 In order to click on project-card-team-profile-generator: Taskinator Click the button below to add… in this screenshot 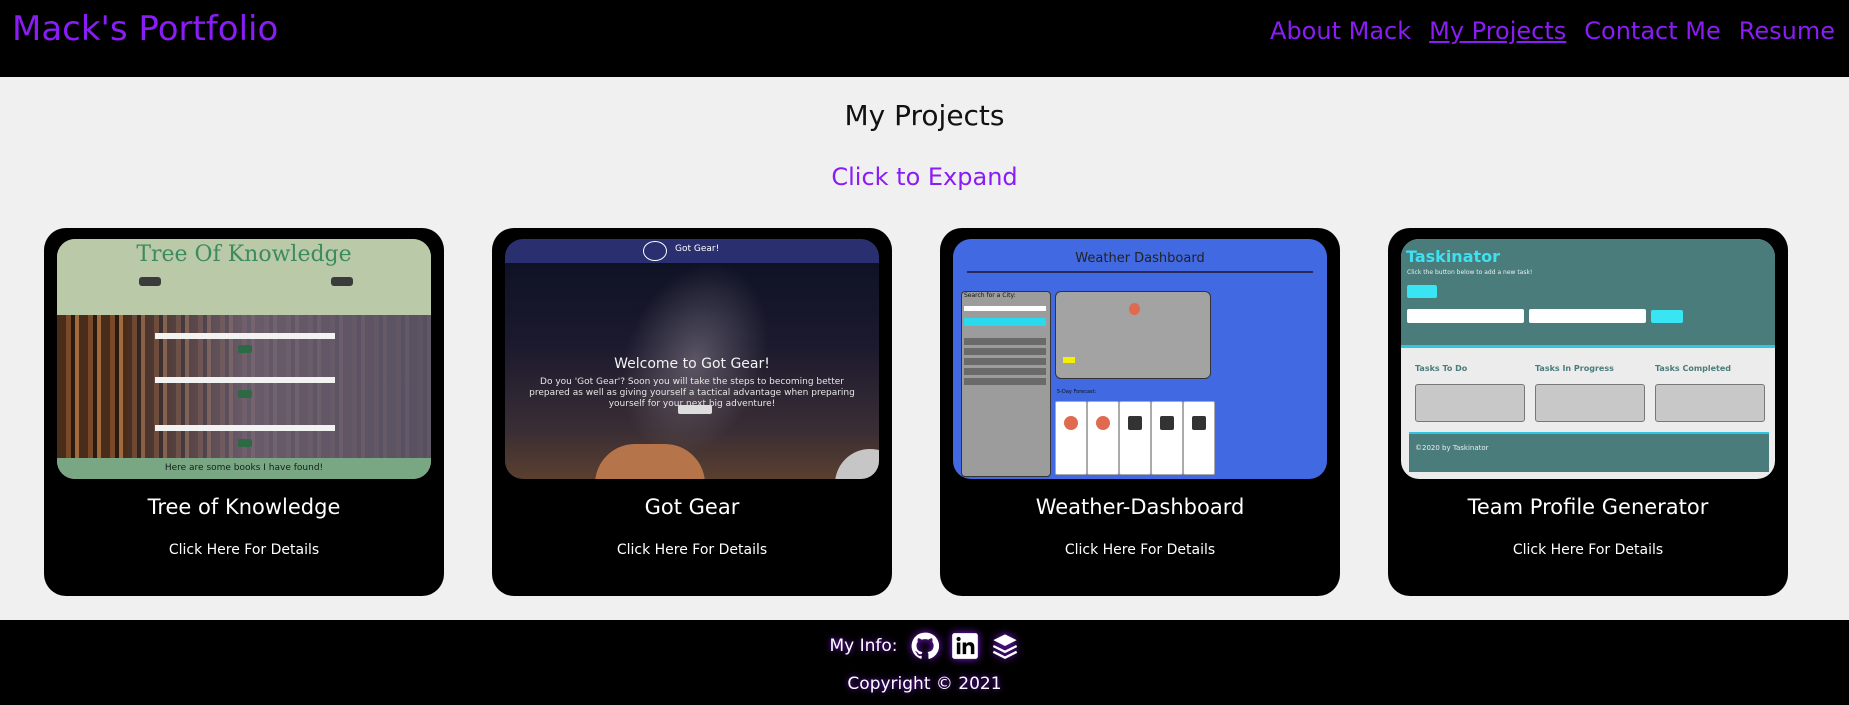, I will do `click(1588, 412)`.